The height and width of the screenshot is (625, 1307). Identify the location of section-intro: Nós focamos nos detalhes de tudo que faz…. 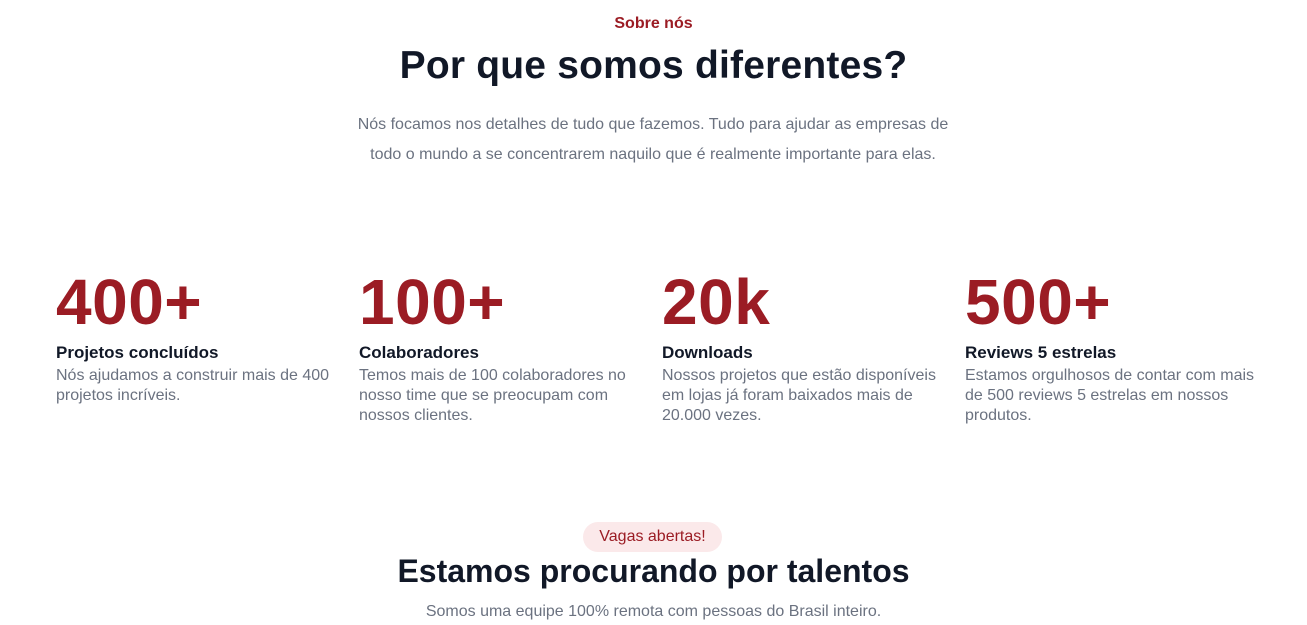
(653, 140).